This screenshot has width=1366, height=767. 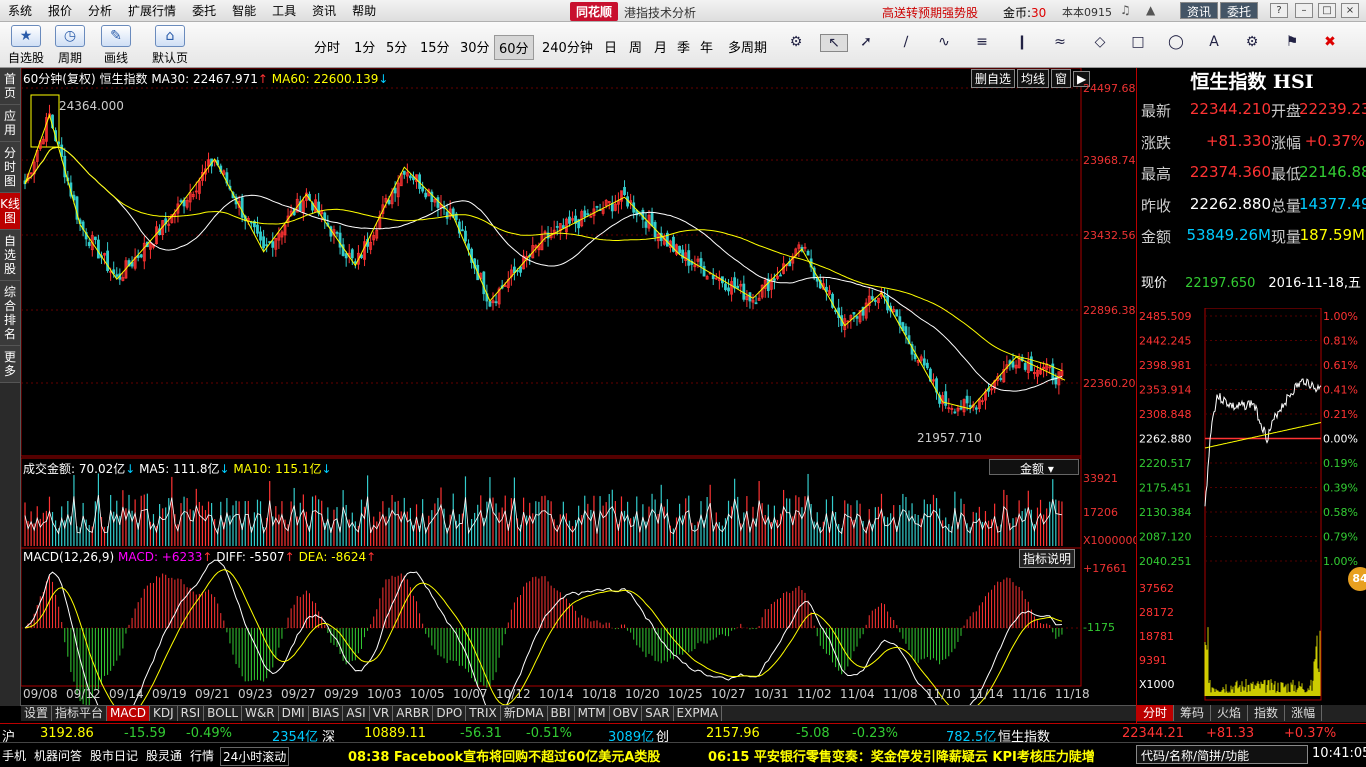 What do you see at coordinates (435, 46) in the screenshot?
I see `period-tab: 15分` at bounding box center [435, 46].